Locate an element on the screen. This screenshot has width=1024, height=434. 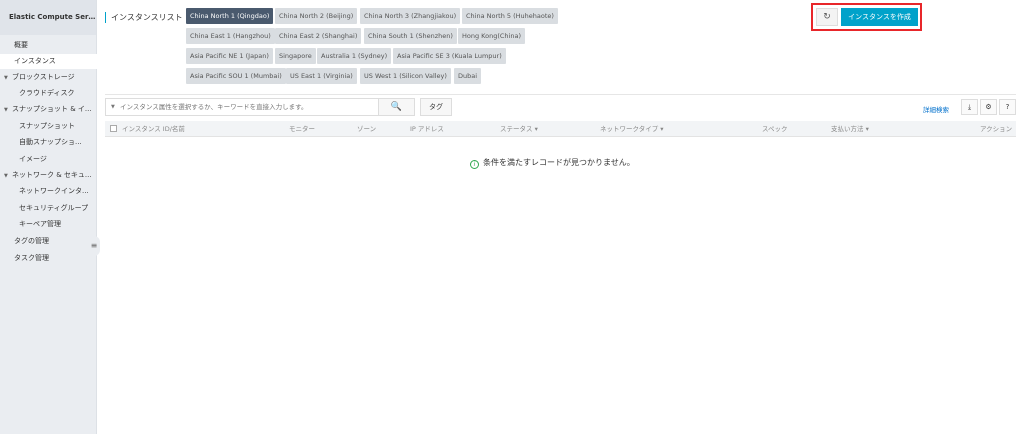
export-button: ⤓ is located at coordinates (969, 107).